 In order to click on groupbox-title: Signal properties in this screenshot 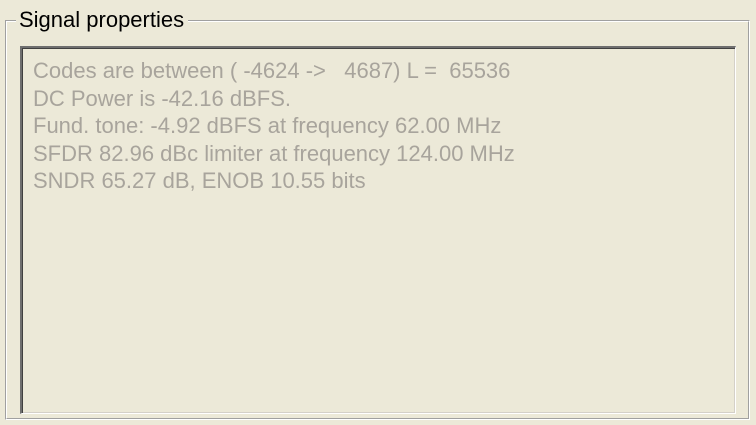, I will do `click(102, 20)`.